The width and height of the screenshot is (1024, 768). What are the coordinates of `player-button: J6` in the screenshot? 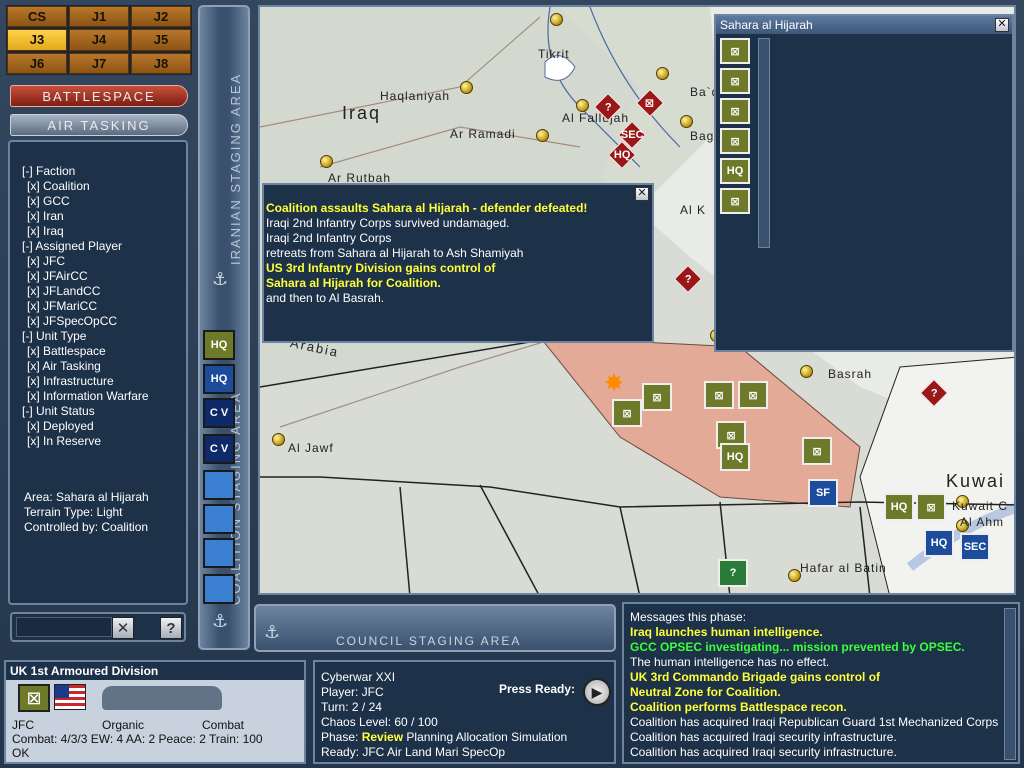 It's located at (37, 63).